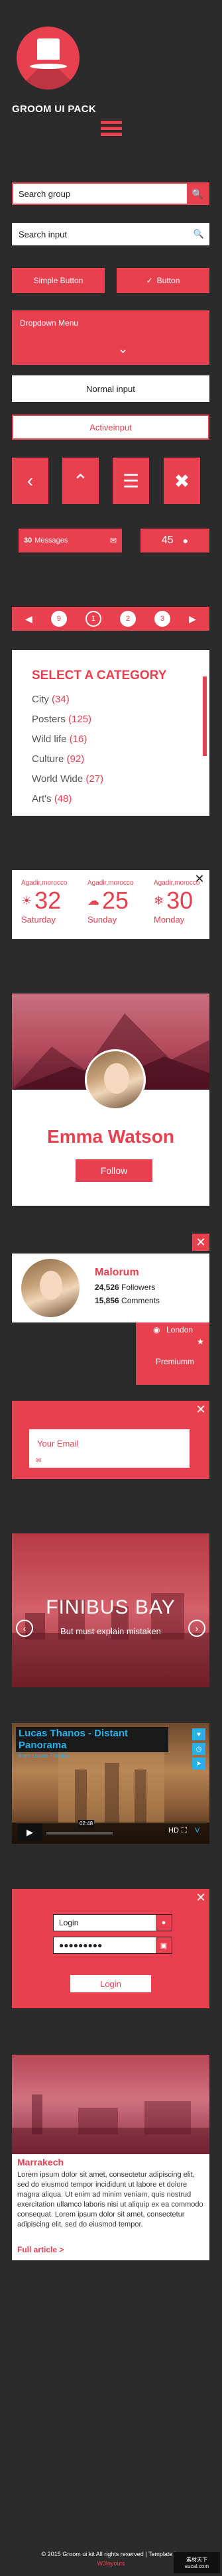  I want to click on search-input: Search input 🔍, so click(110, 234).